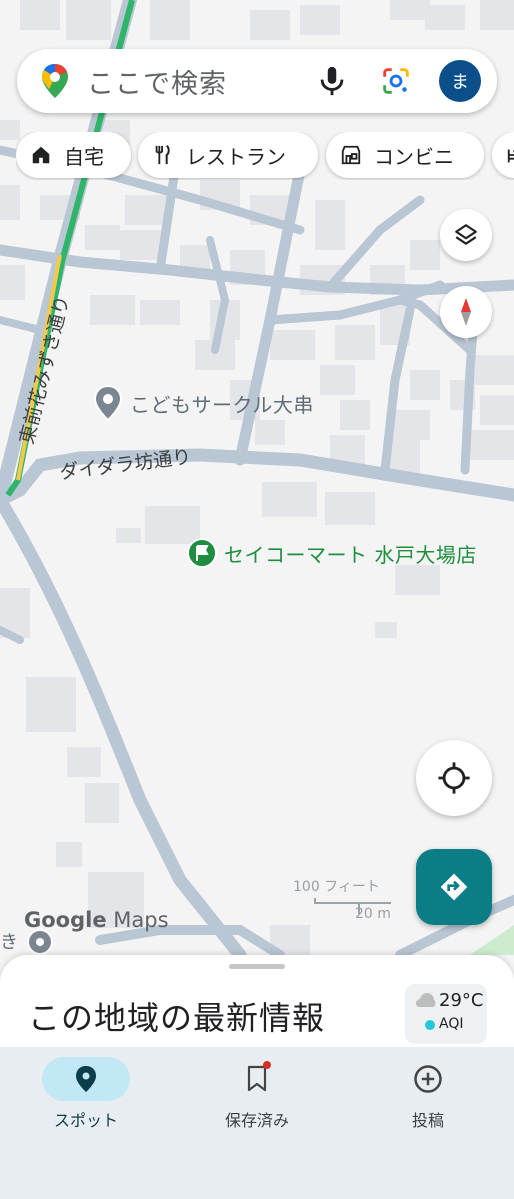  Describe the element at coordinates (396, 81) in the screenshot. I see `google-lens-icon` at that location.